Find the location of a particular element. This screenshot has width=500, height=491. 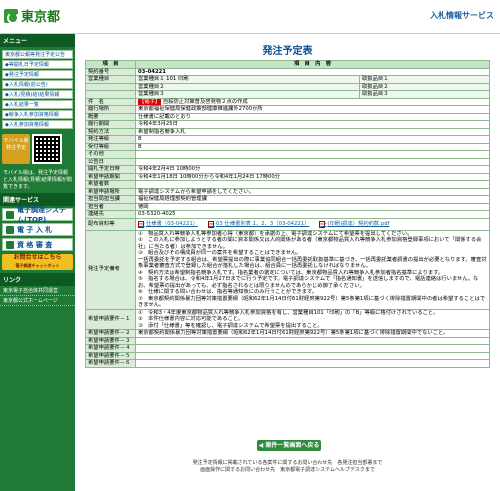

file-link-spec-table: PDF 03 仕様書別表 1、2、3（03-04221） is located at coordinates (258, 224).